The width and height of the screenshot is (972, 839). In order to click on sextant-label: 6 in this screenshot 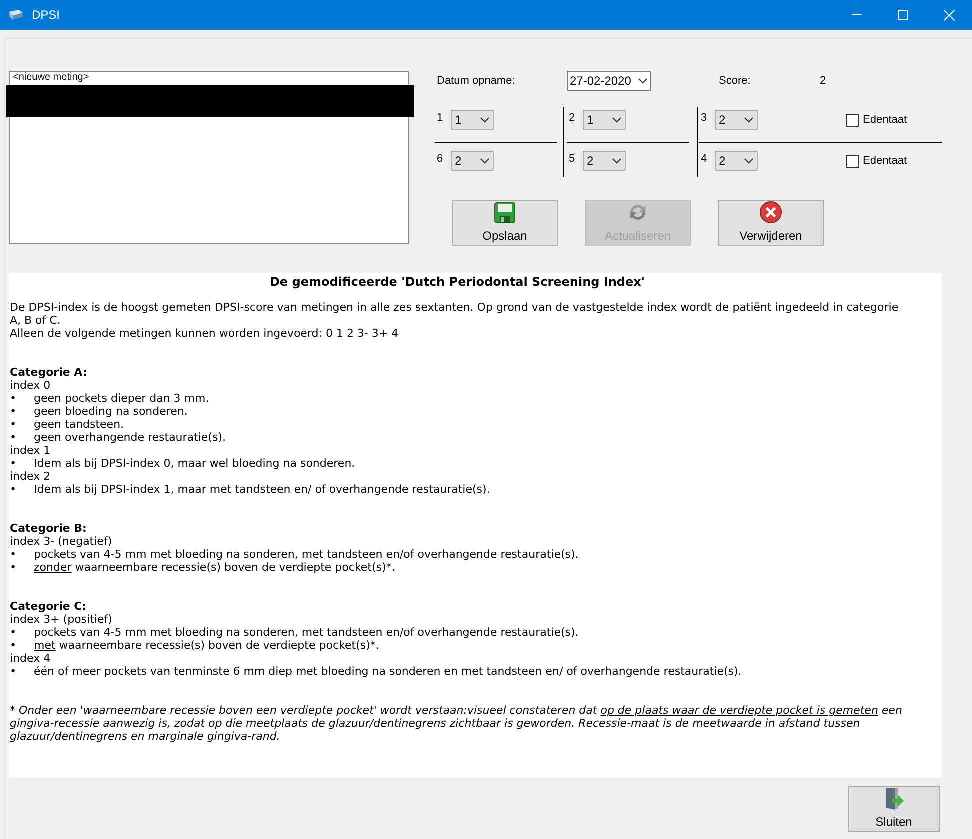, I will do `click(440, 159)`.